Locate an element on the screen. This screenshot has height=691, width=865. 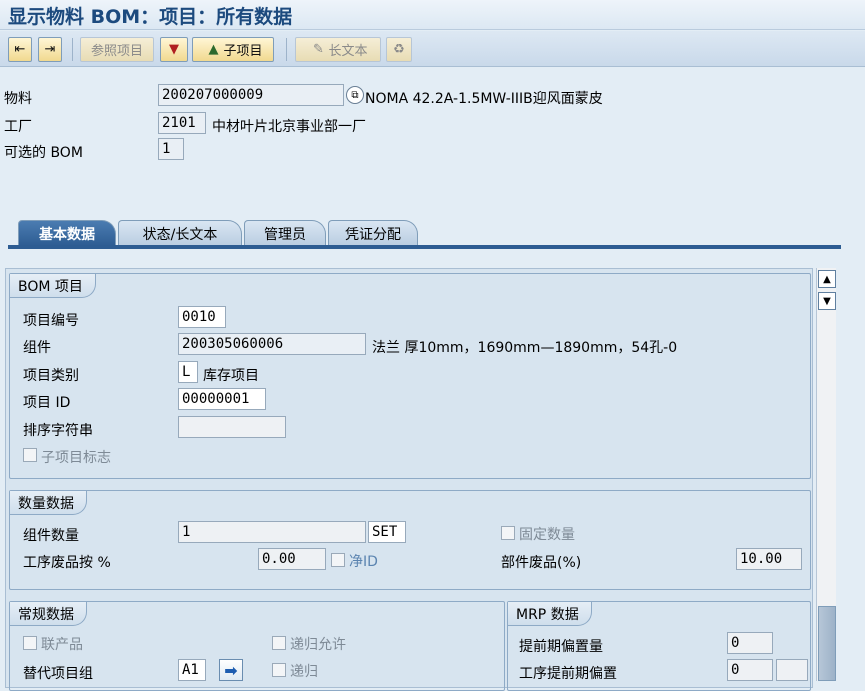
page-next-icon: ⇥ is located at coordinates (50, 49).